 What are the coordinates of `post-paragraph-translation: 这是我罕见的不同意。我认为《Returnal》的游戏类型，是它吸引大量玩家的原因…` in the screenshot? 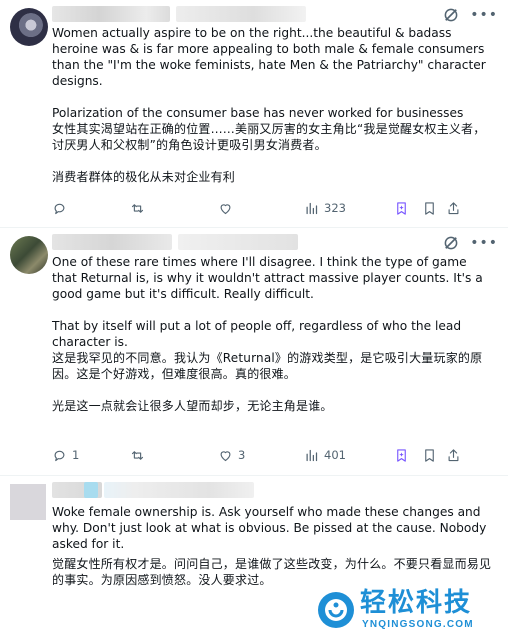 It's located at (267, 366).